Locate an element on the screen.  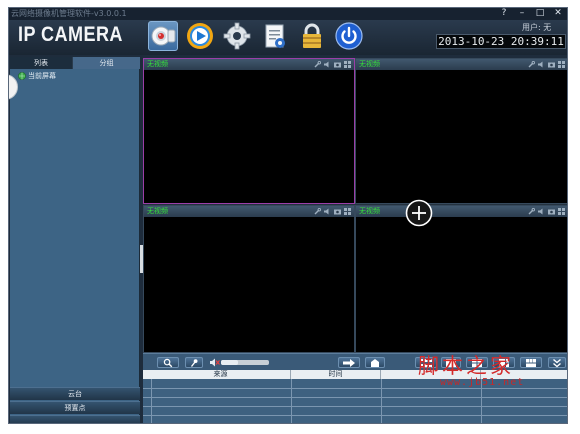
search-button is located at coordinates (168, 362).